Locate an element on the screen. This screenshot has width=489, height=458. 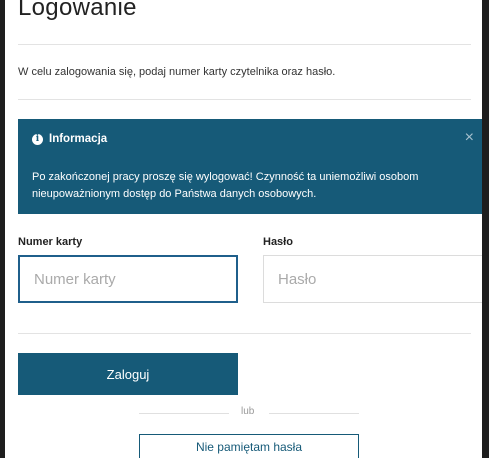
close-icon: × is located at coordinates (469, 138).